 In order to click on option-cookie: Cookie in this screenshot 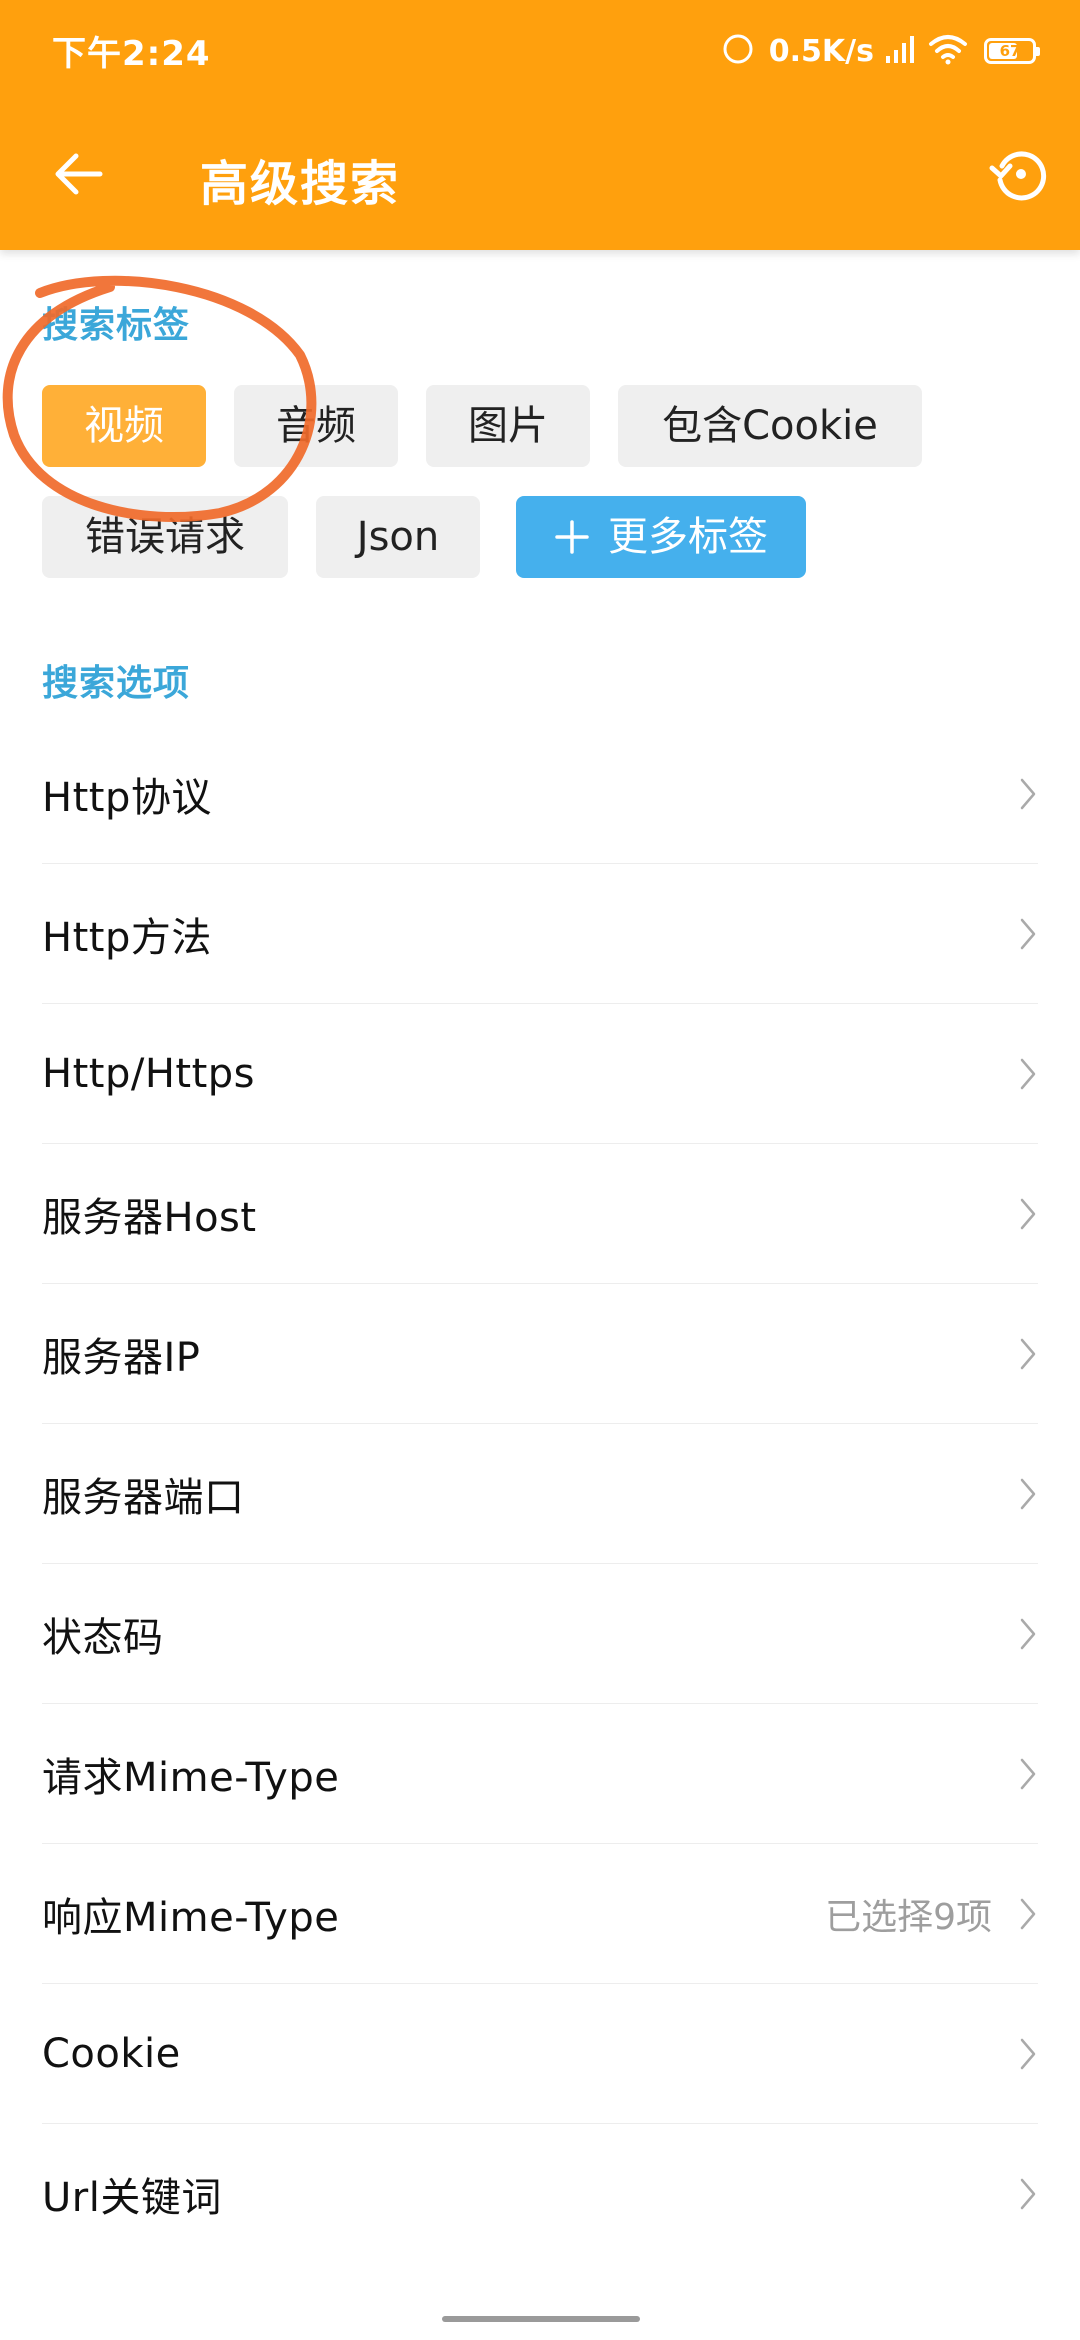, I will do `click(540, 2054)`.